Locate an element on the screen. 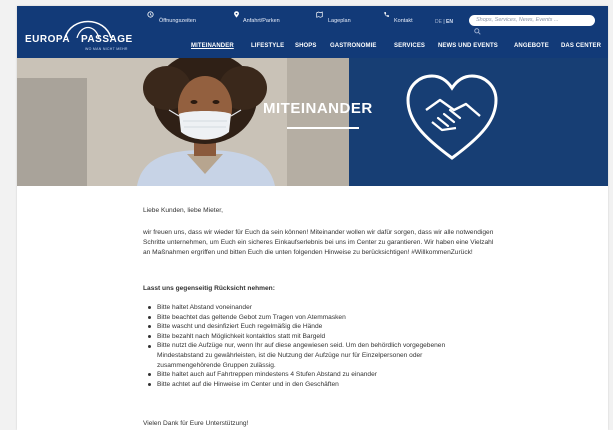 This screenshot has height=430, width=613. nav-item-news-und-events: NEWS UND EVENTS is located at coordinates (468, 46).